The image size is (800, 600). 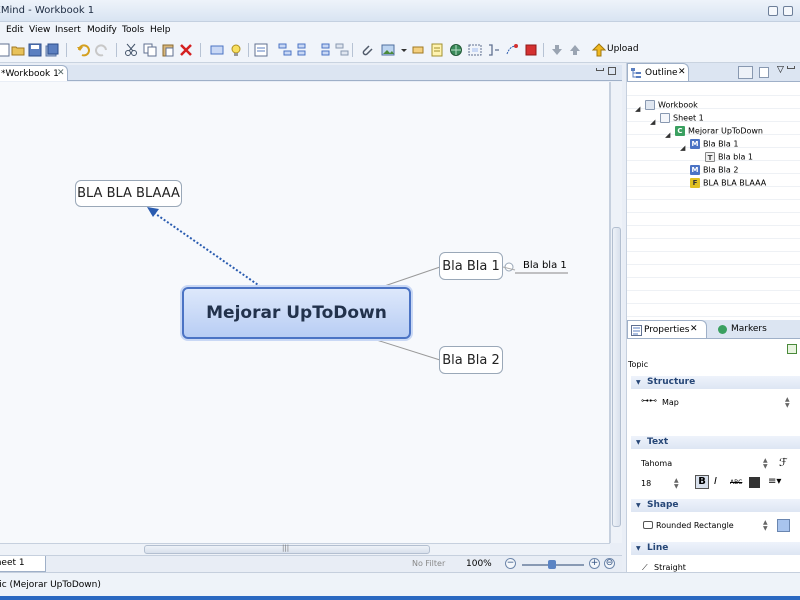 I want to click on text-color-button, so click(x=754, y=482).